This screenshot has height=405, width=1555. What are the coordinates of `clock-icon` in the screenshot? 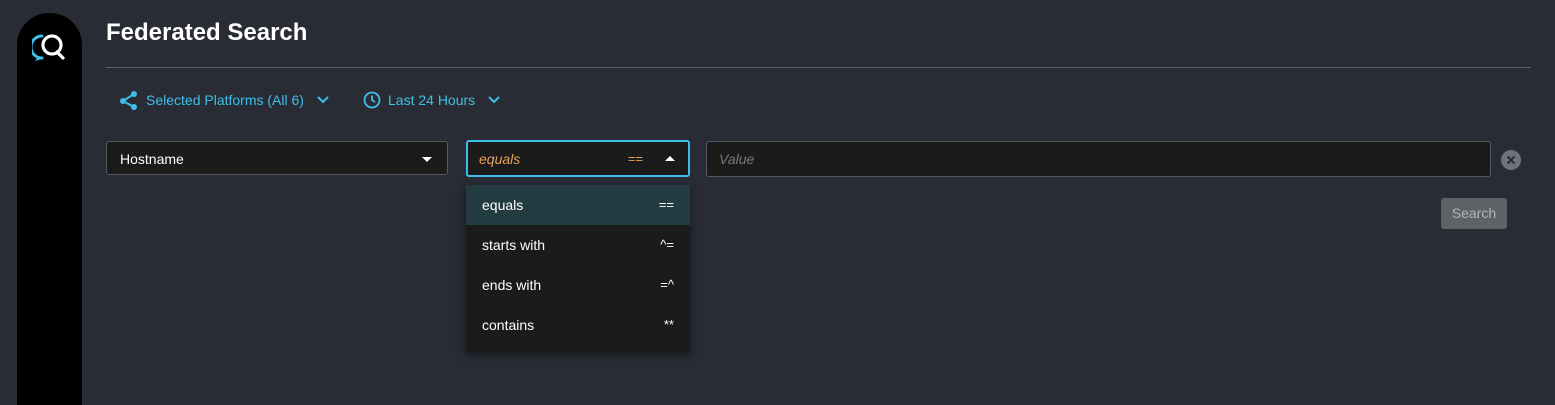 It's located at (372, 100).